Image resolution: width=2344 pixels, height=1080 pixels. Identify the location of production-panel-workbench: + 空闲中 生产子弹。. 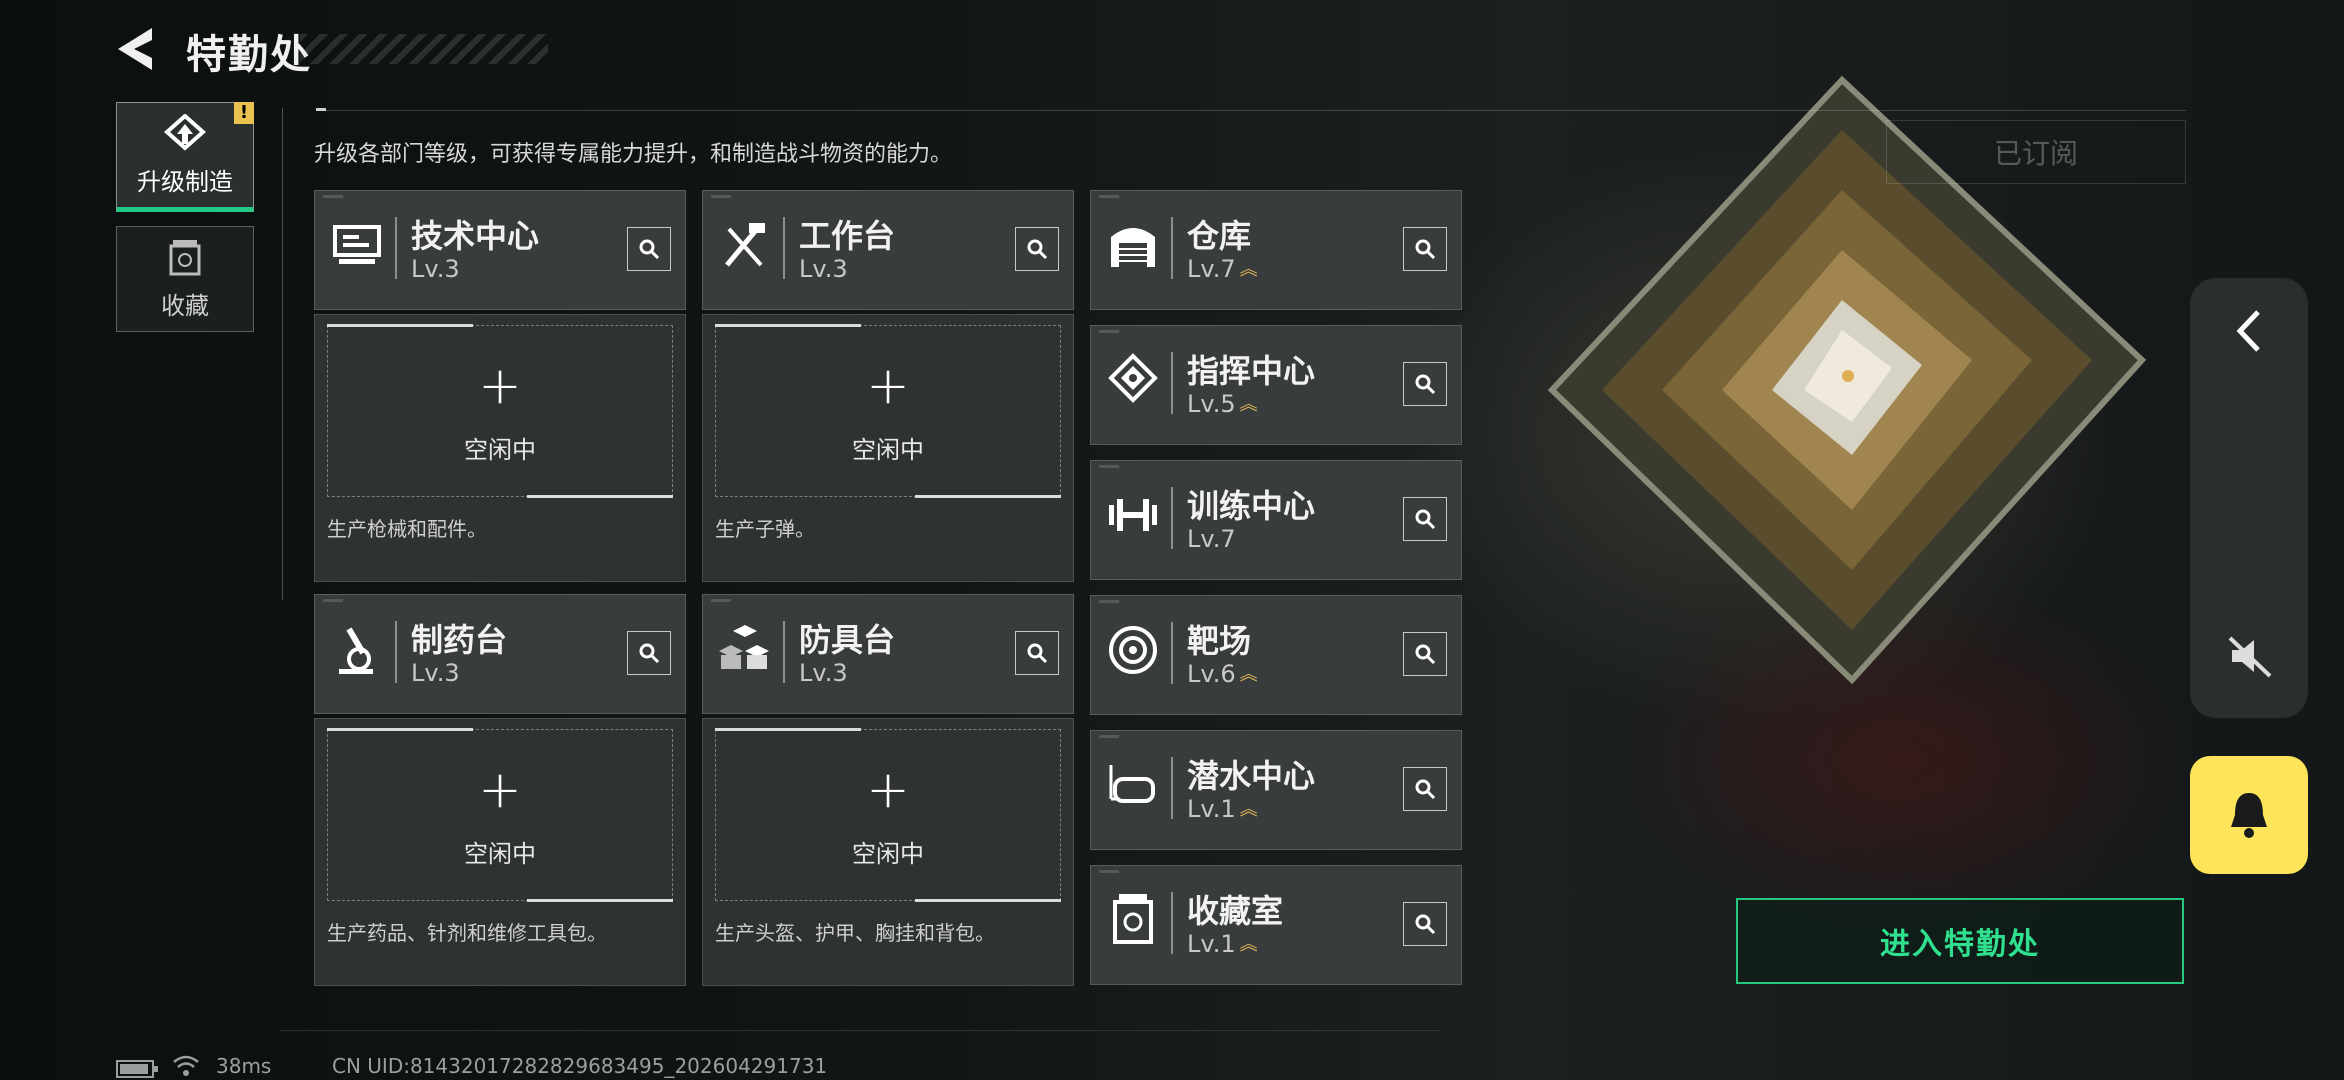
(888, 448).